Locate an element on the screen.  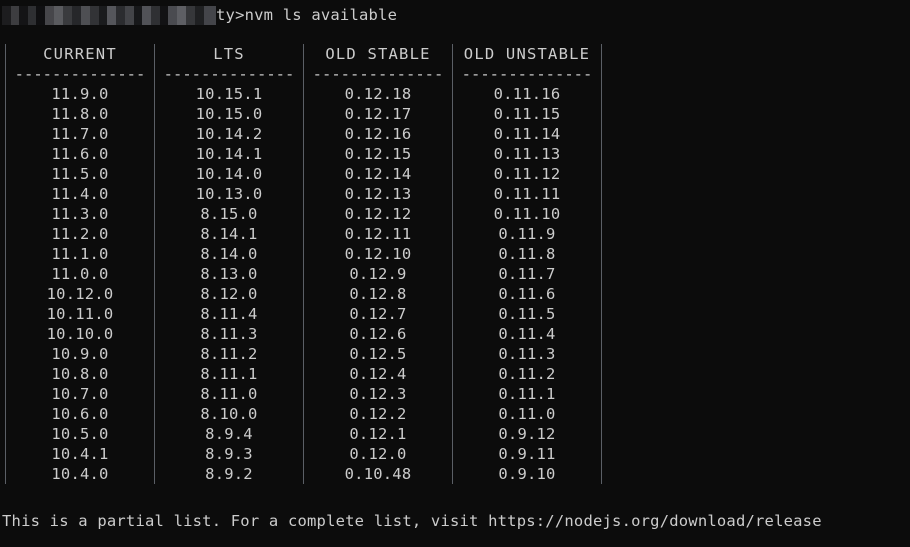
cell-current: 11.6.0 is located at coordinates (80, 154).